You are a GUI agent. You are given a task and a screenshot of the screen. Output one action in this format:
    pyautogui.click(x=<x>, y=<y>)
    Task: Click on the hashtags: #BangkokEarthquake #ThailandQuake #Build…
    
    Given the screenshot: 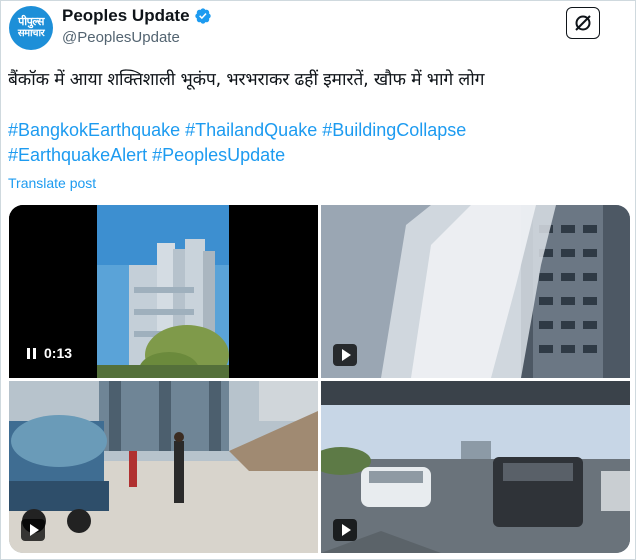 What is the action you would take?
    pyautogui.click(x=288, y=143)
    